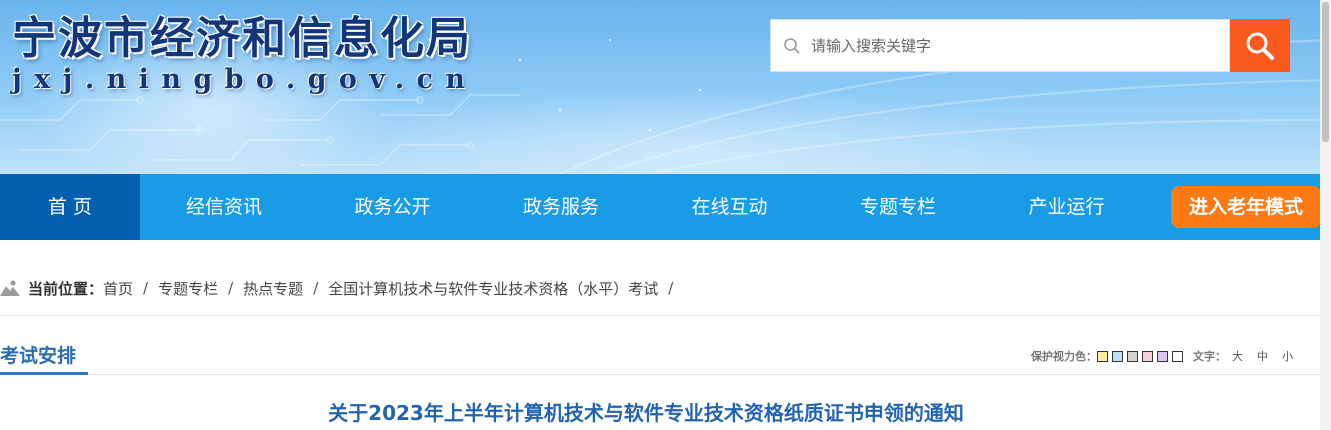 Image resolution: width=1331 pixels, height=430 pixels. Describe the element at coordinates (188, 288) in the screenshot. I see `breadcrumb-special: 专题专栏` at that location.